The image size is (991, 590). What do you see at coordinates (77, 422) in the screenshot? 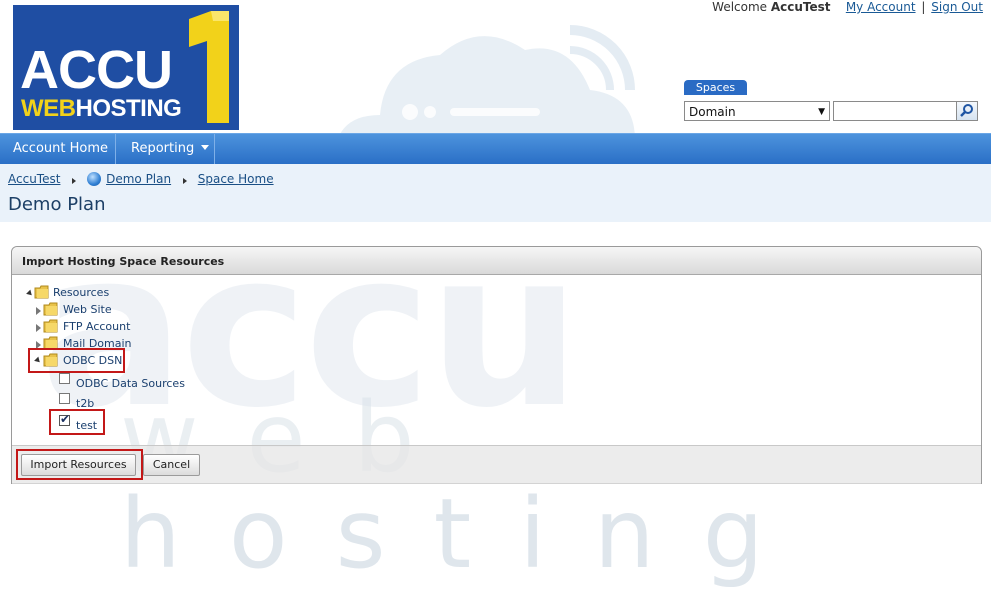
I see `highlight-test` at bounding box center [77, 422].